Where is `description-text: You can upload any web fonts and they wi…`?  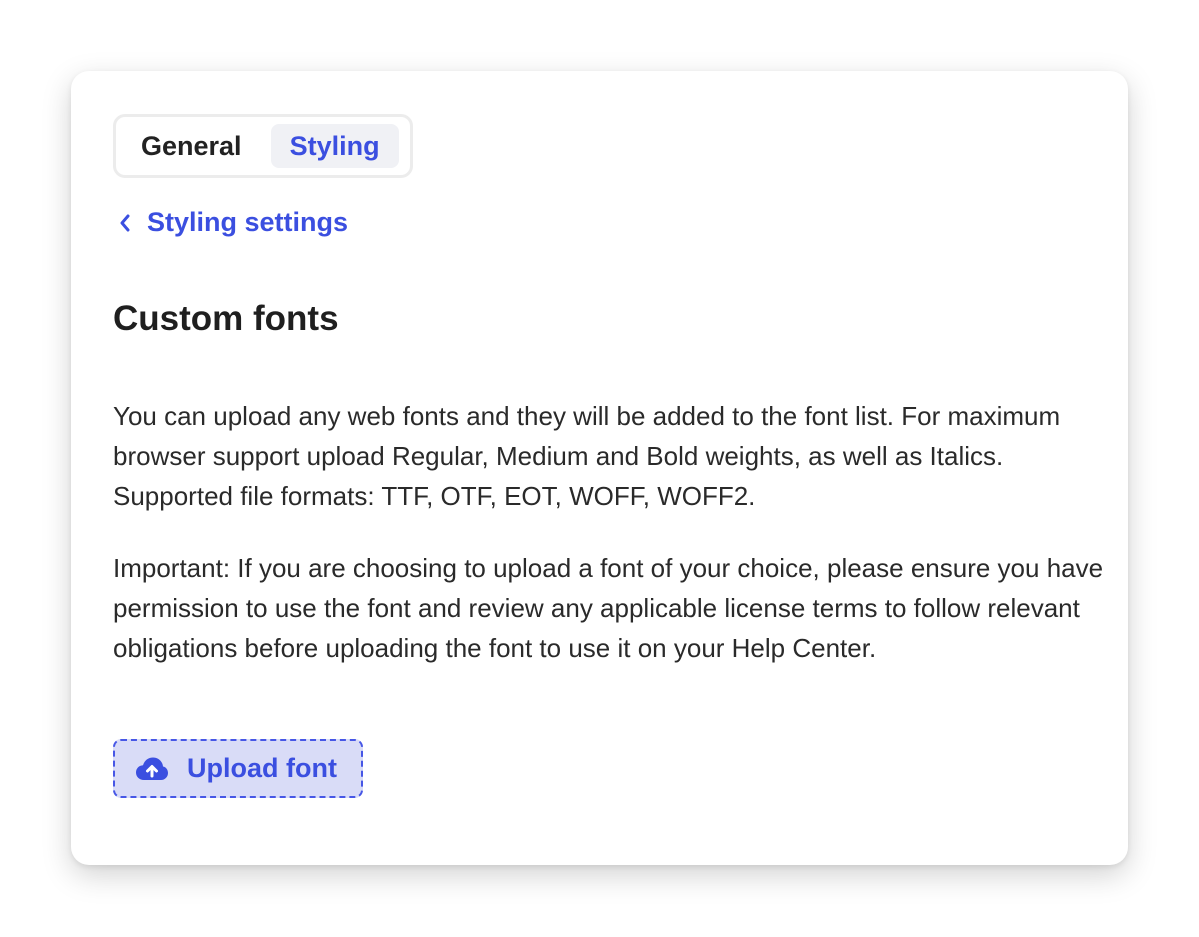
description-text: You can upload any web fonts and they wi… is located at coordinates (587, 456).